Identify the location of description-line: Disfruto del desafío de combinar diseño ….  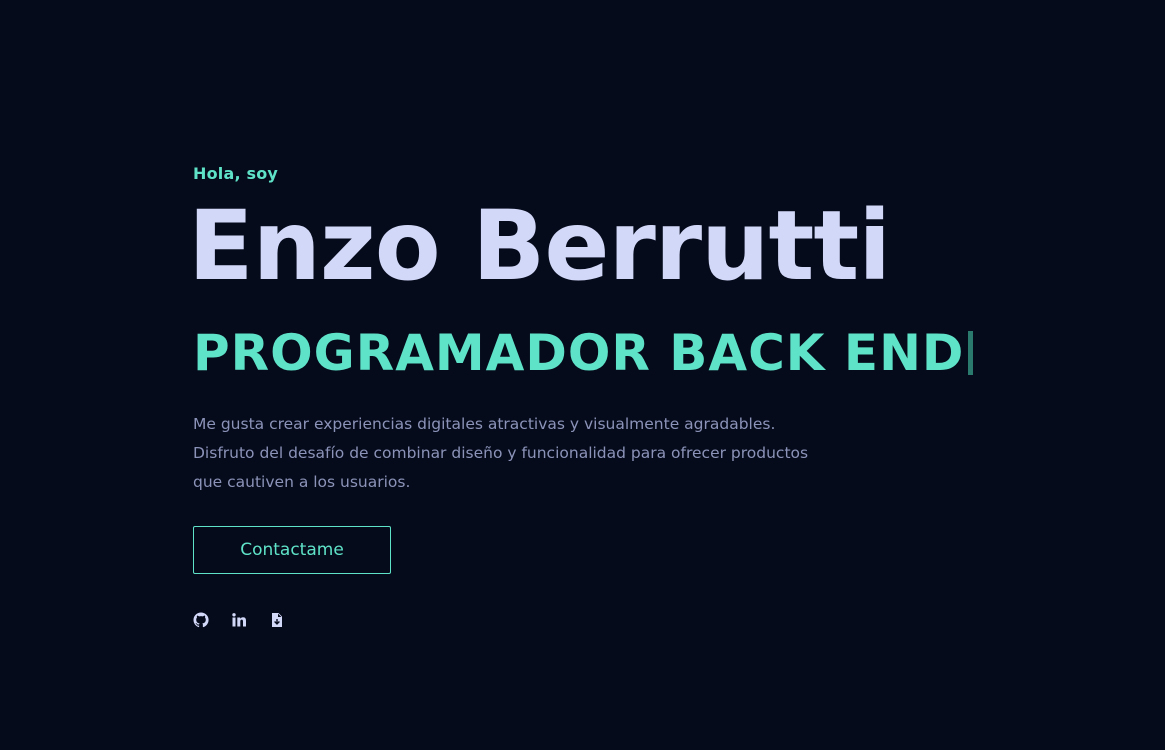
(501, 453).